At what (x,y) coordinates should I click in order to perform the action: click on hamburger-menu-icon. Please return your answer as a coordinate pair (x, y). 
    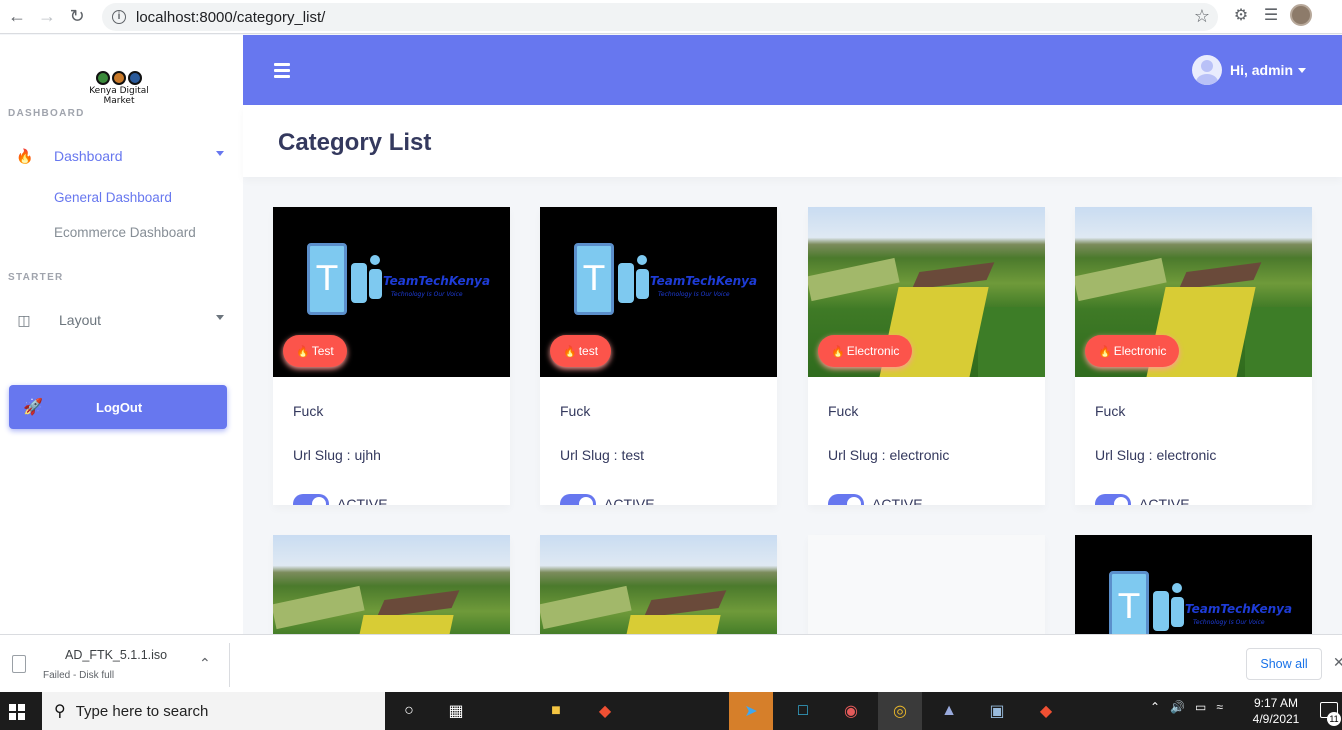
    Looking at the image, I should click on (282, 70).